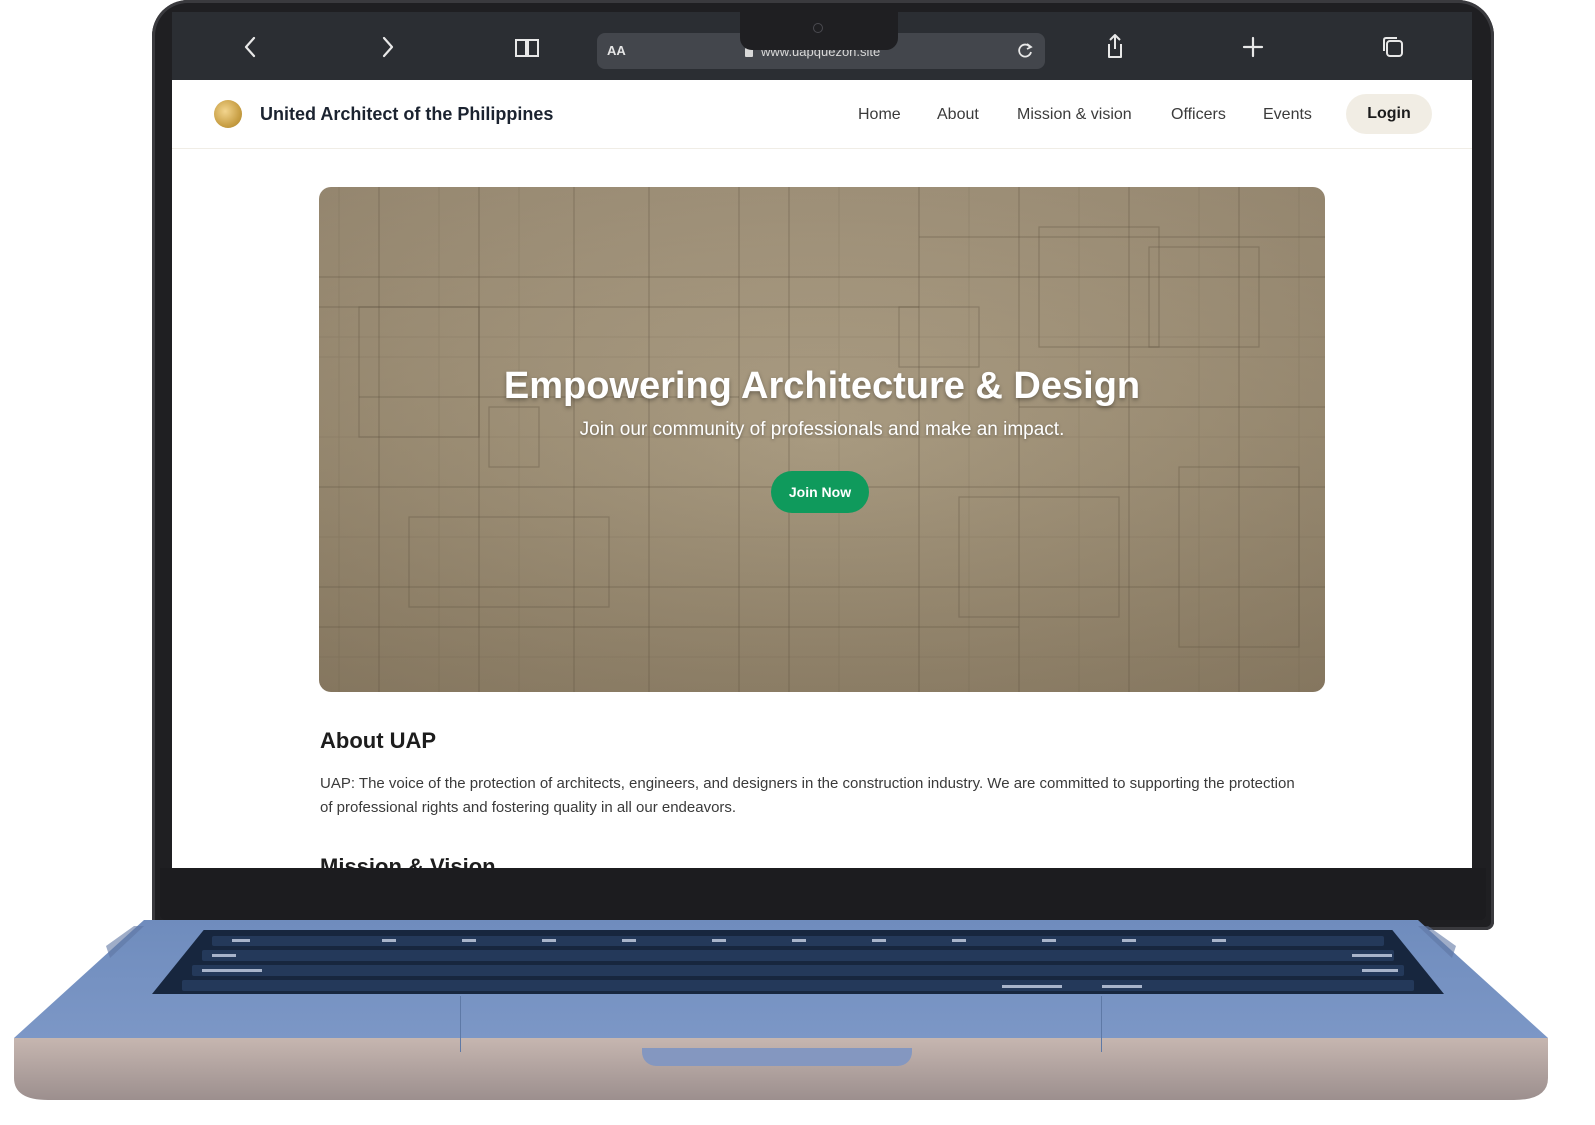 This screenshot has width=1595, height=1125. I want to click on site-title: United Architect of the Philippines, so click(406, 114).